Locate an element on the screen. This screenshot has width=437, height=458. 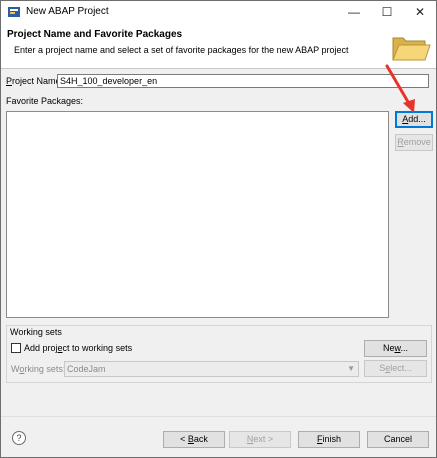
working-sets-group-label: Working sets is located at coordinates (36, 332).